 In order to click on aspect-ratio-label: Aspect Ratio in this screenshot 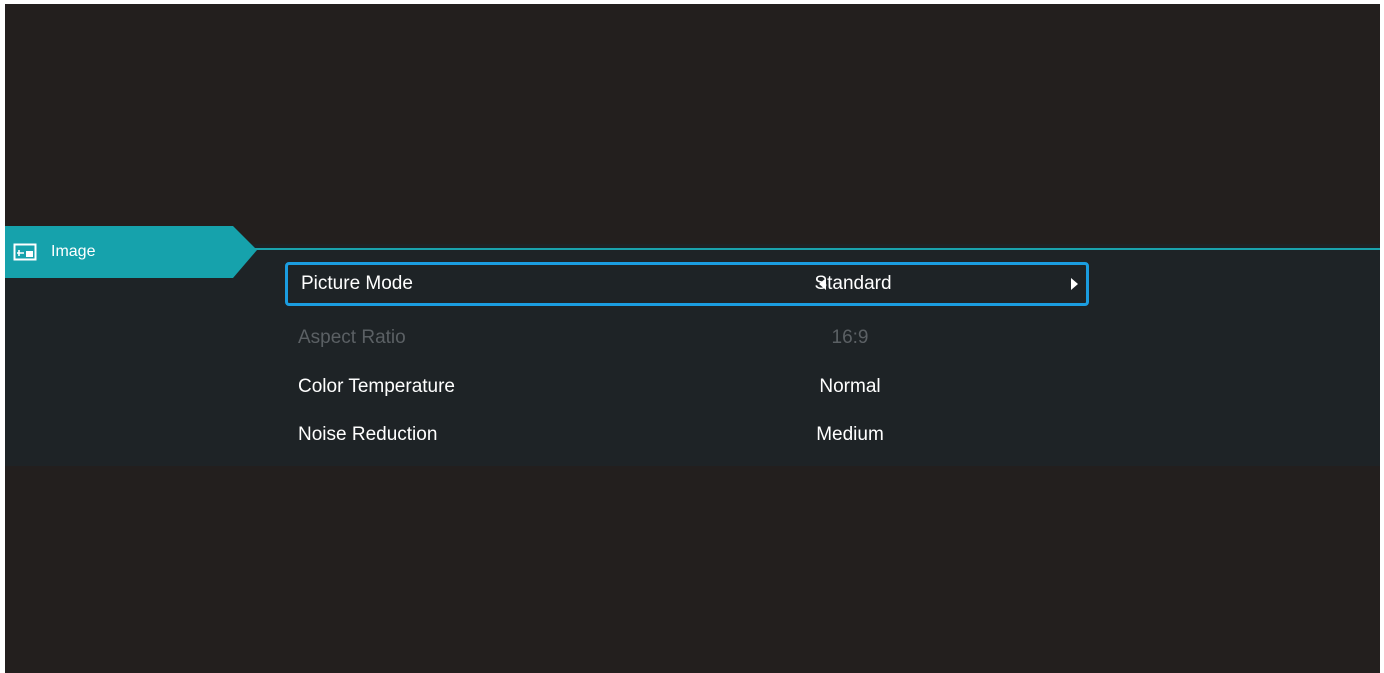, I will do `click(352, 337)`.